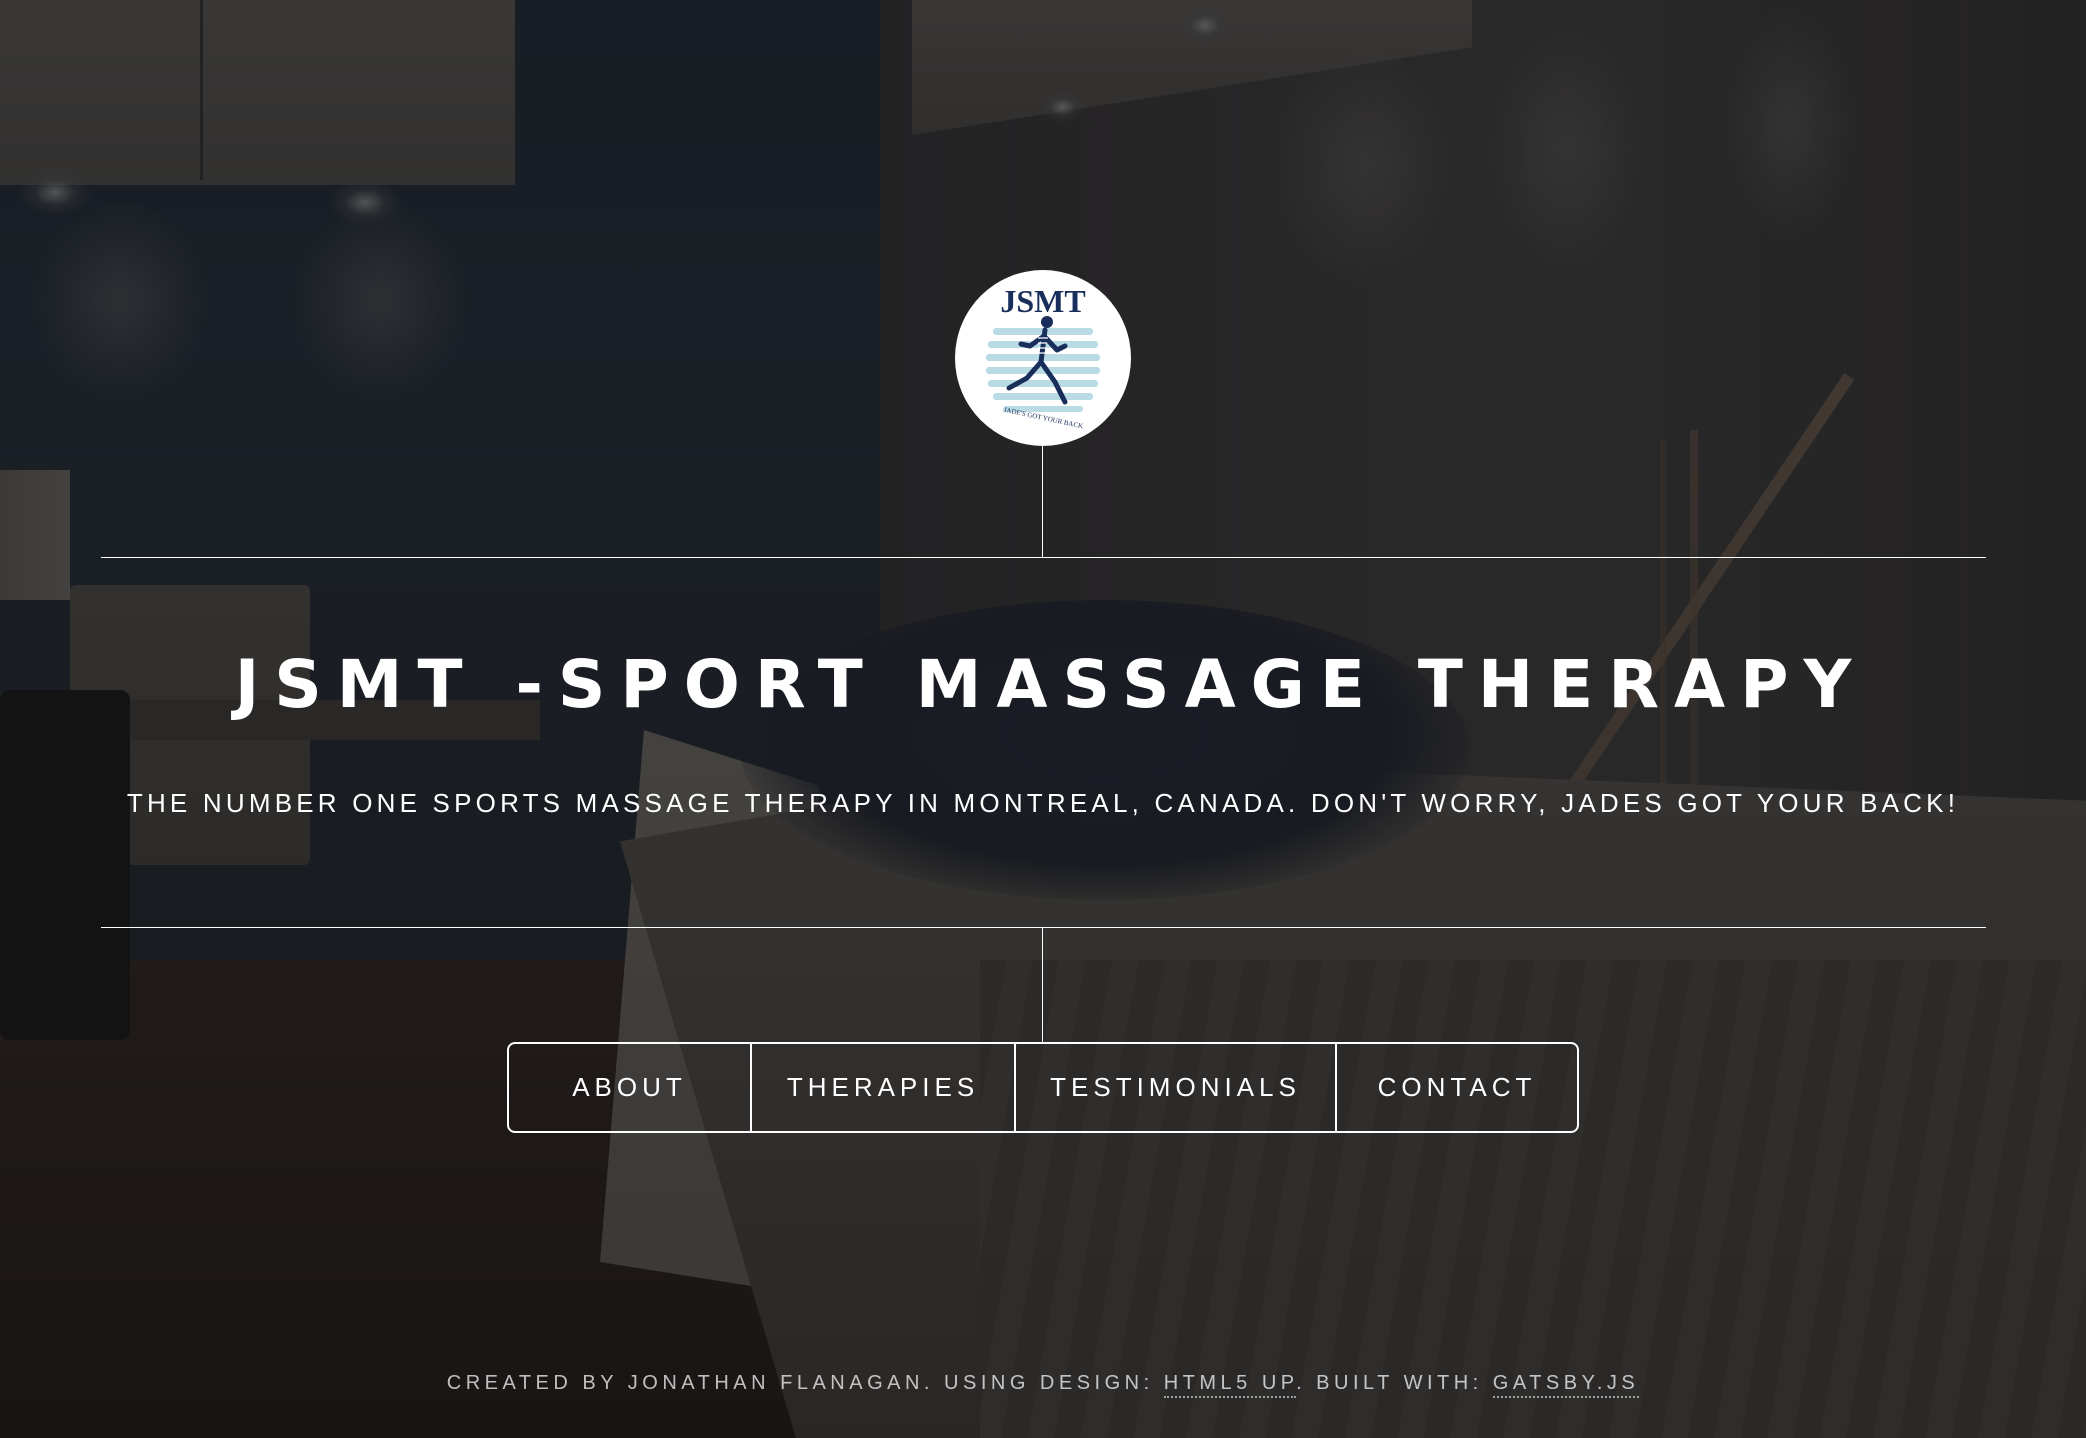  I want to click on runner-skeleton-icon: JSMT JADE'S GOT YOUR BACK, so click(1043, 356).